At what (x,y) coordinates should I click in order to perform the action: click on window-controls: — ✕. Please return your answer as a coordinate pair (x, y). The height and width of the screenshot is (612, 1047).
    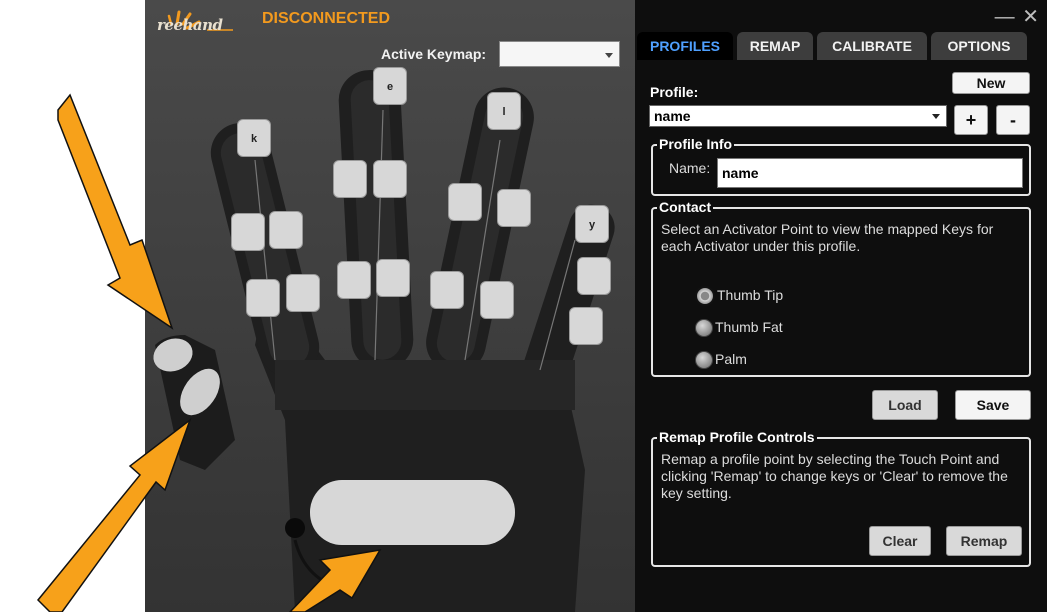
    Looking at the image, I should click on (1016, 16).